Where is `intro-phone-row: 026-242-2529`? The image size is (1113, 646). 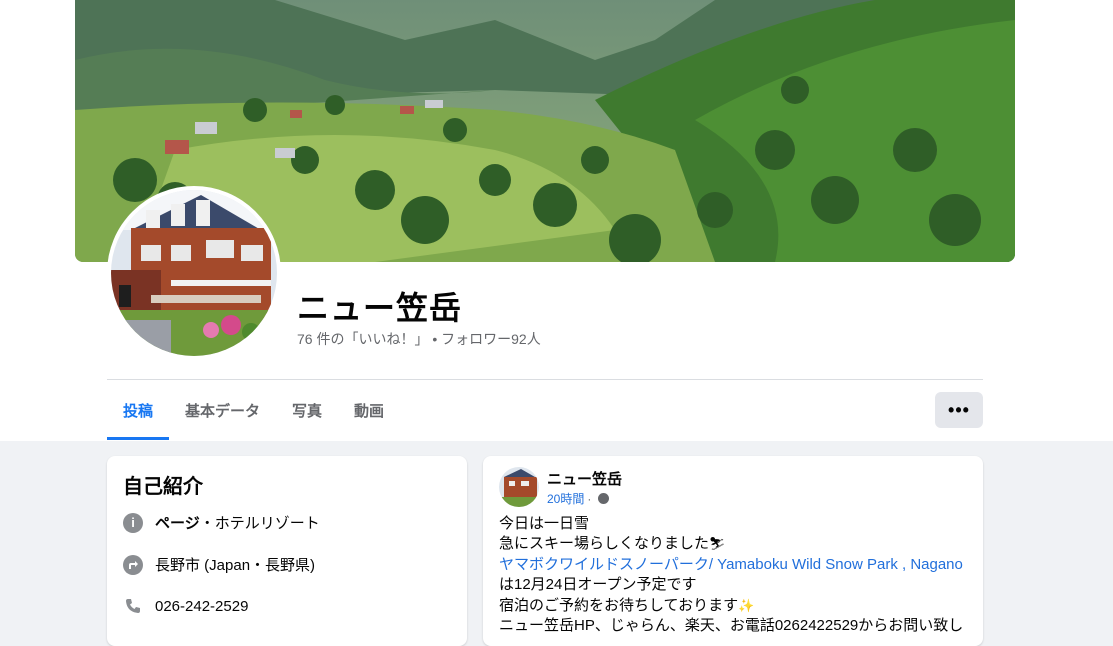 intro-phone-row: 026-242-2529 is located at coordinates (185, 606).